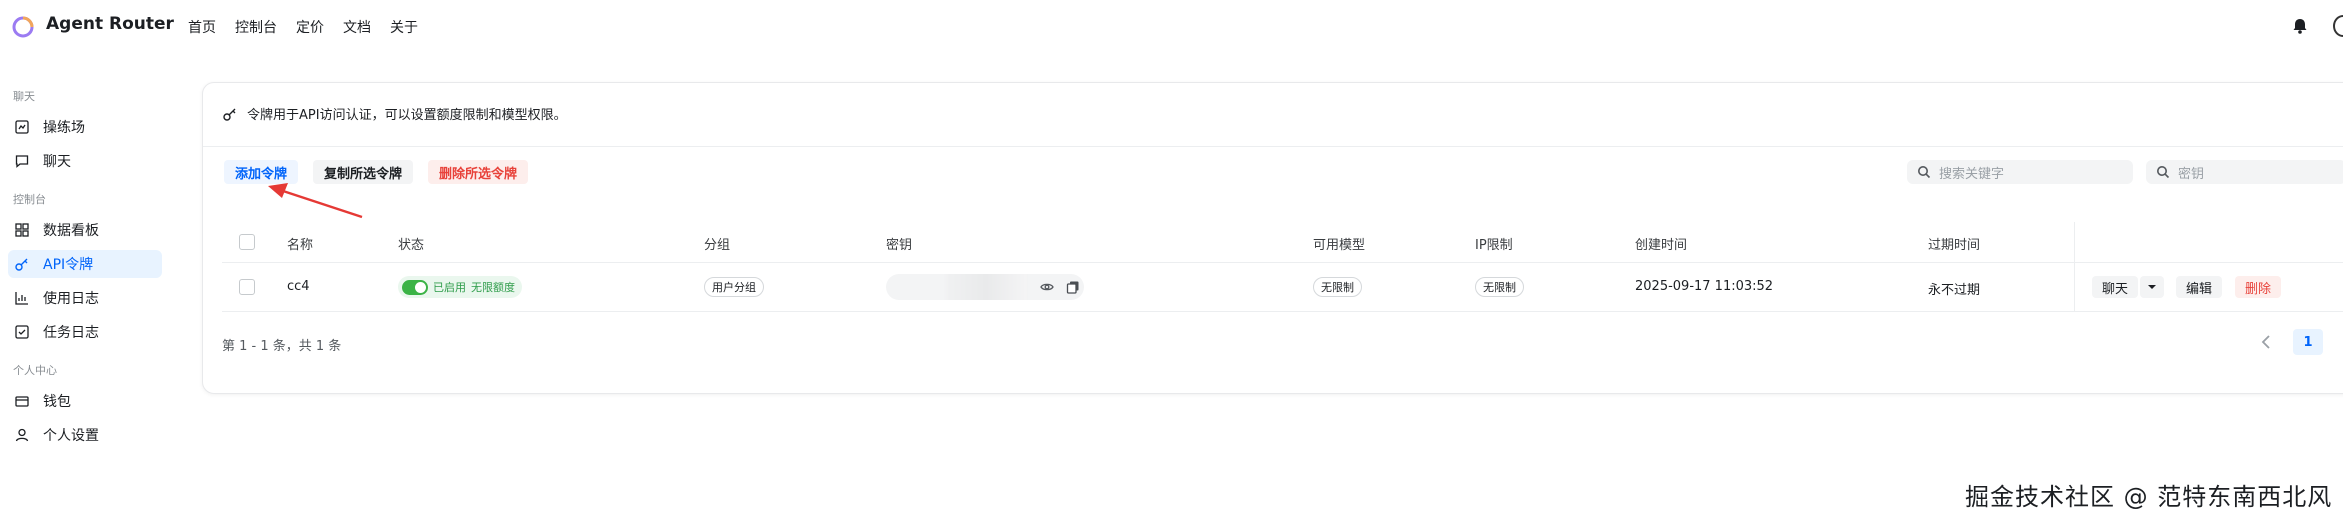 The height and width of the screenshot is (521, 2343). I want to click on sidebar-item-api-tokens: API令牌, so click(85, 264).